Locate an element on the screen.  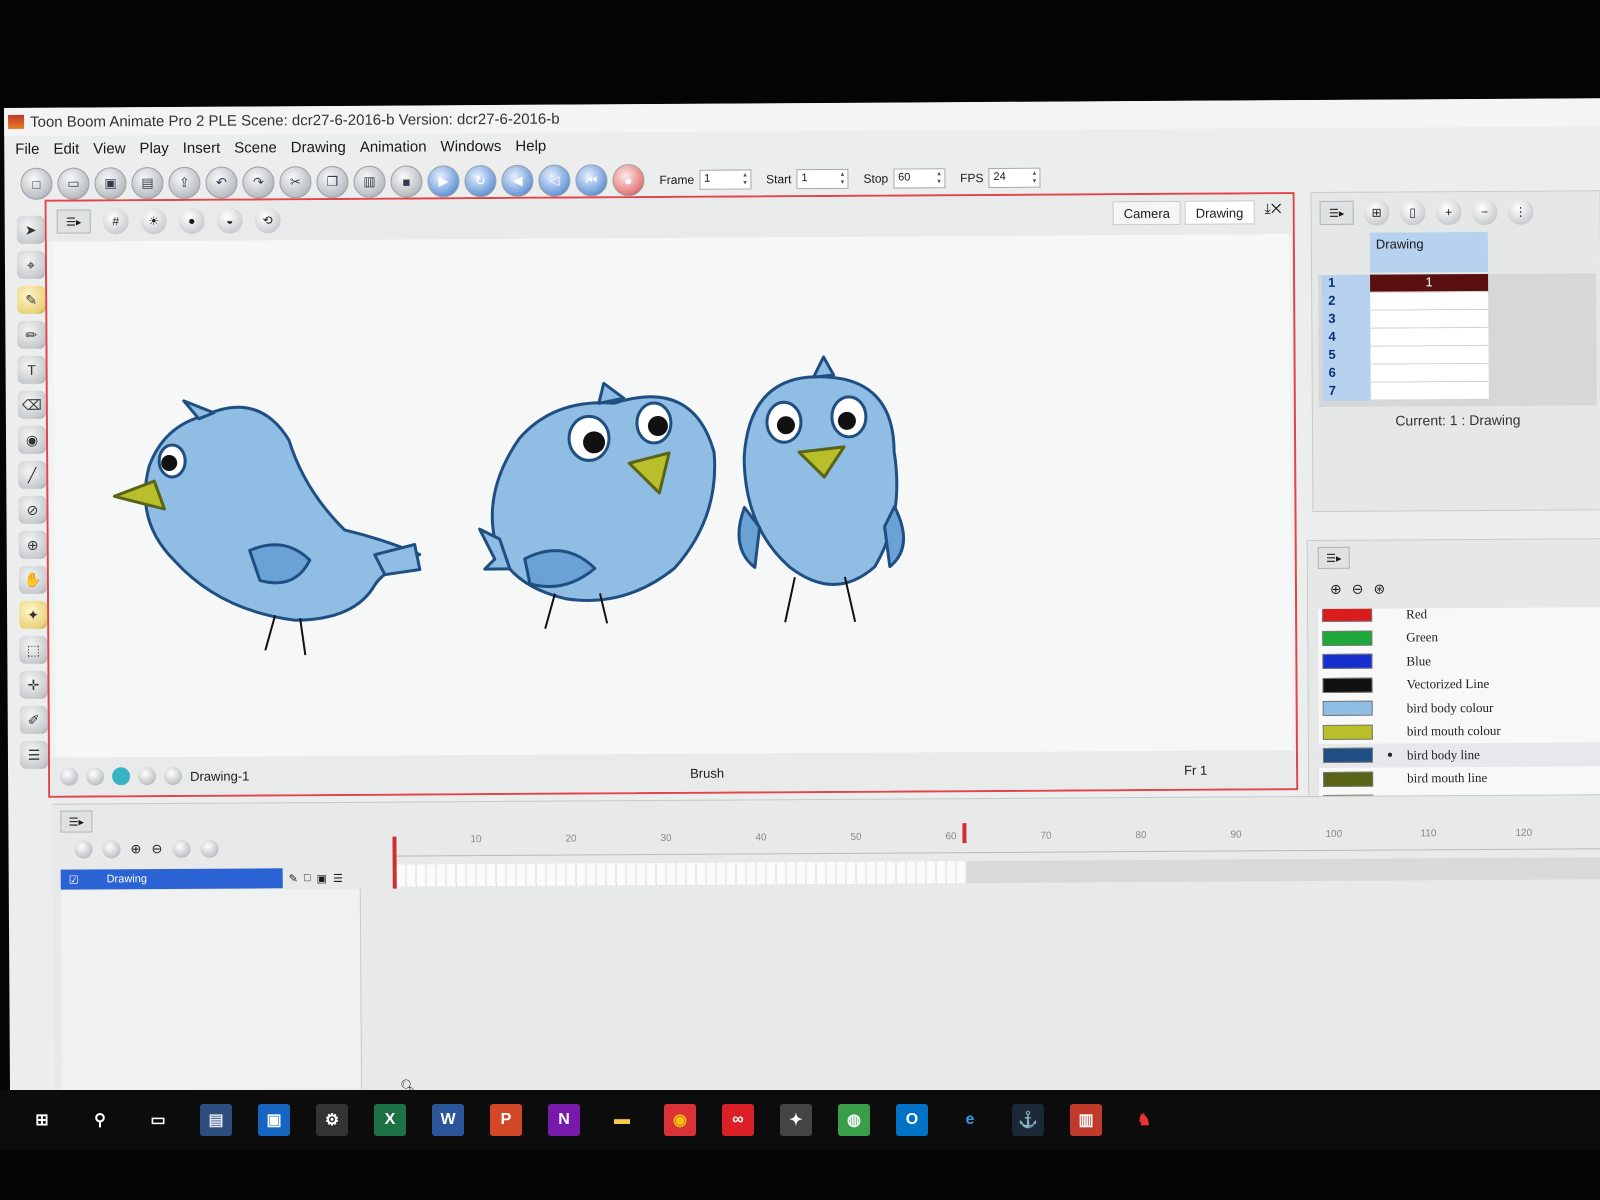
record-icon: ● is located at coordinates (628, 180).